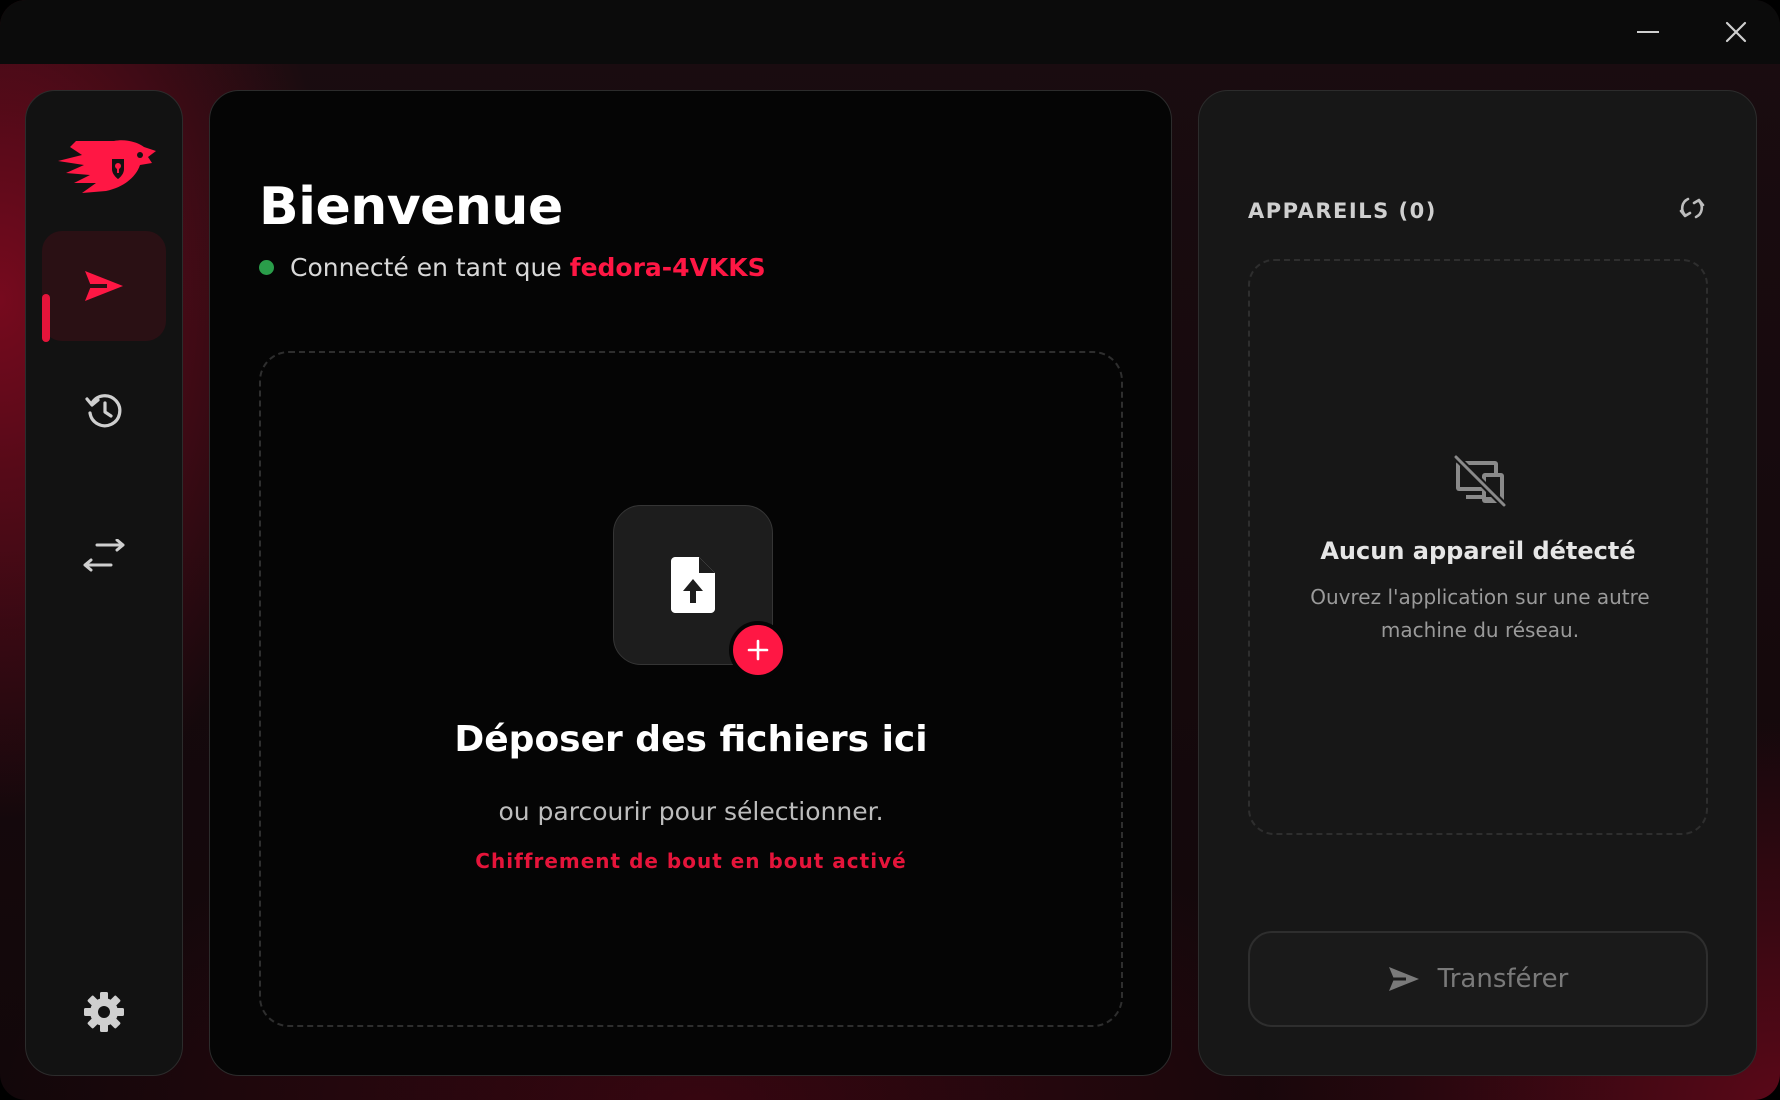 The width and height of the screenshot is (1780, 1100). I want to click on nav-item-settings, so click(104, 1012).